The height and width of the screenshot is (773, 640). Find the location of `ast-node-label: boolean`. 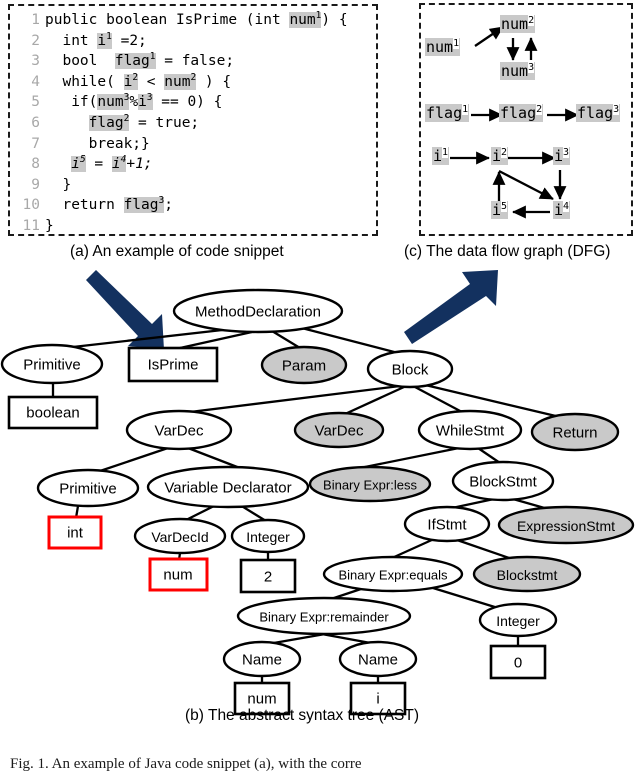

ast-node-label: boolean is located at coordinates (52, 413).